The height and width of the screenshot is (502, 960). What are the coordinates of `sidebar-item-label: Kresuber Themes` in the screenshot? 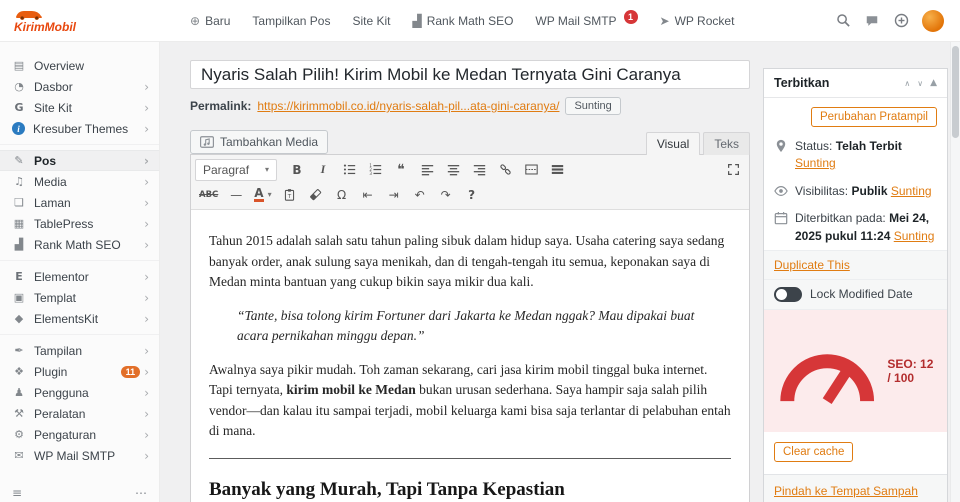 It's located at (81, 128).